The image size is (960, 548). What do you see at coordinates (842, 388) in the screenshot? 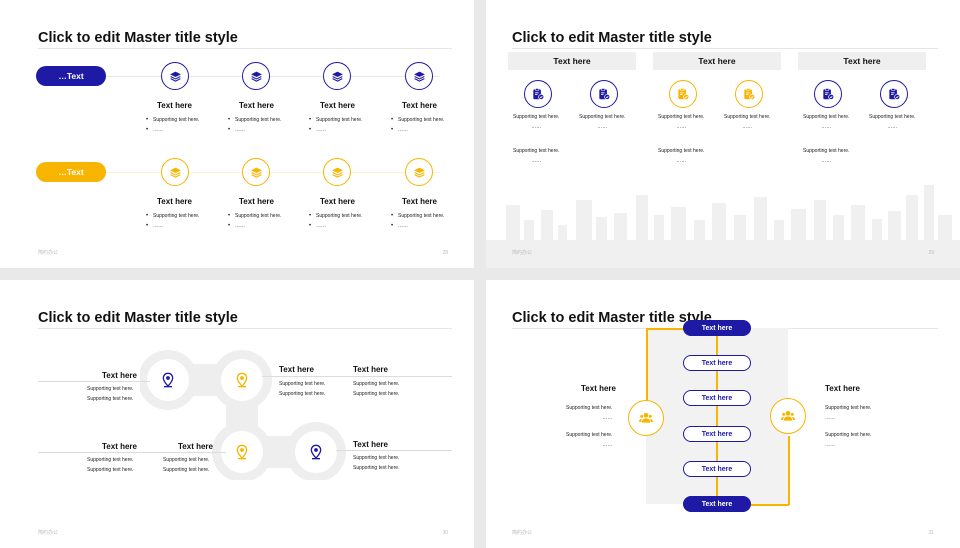
I see `right-heading: Text here` at bounding box center [842, 388].